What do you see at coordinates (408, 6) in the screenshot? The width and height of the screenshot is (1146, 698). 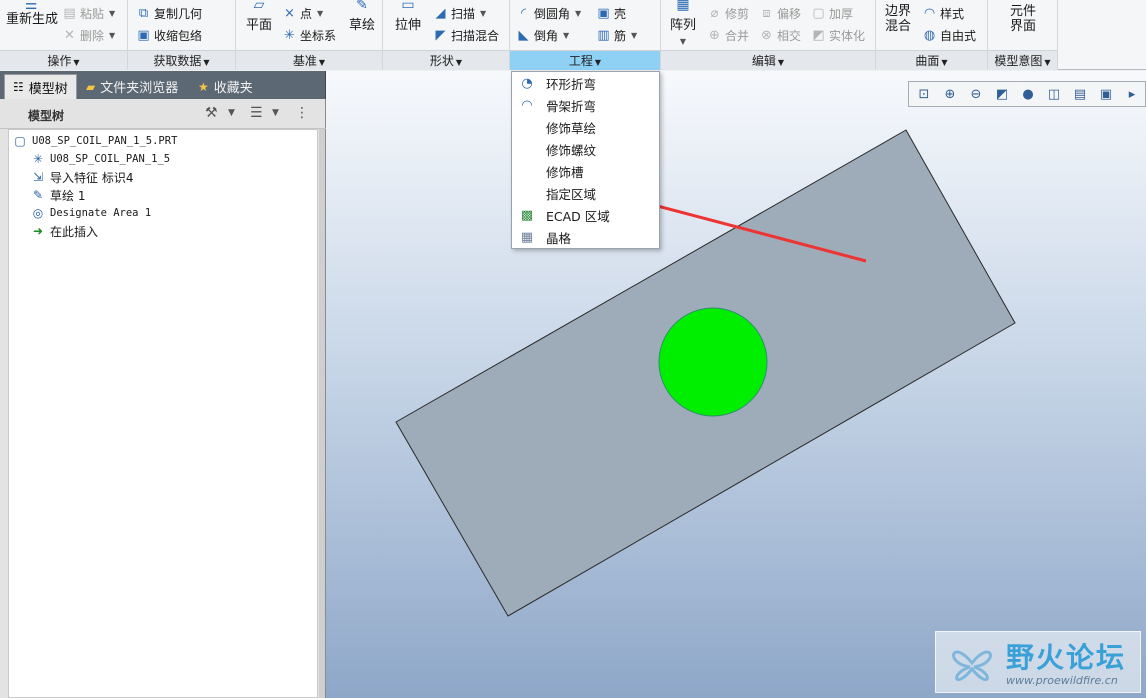 I see `extrude-icon: ▭` at bounding box center [408, 6].